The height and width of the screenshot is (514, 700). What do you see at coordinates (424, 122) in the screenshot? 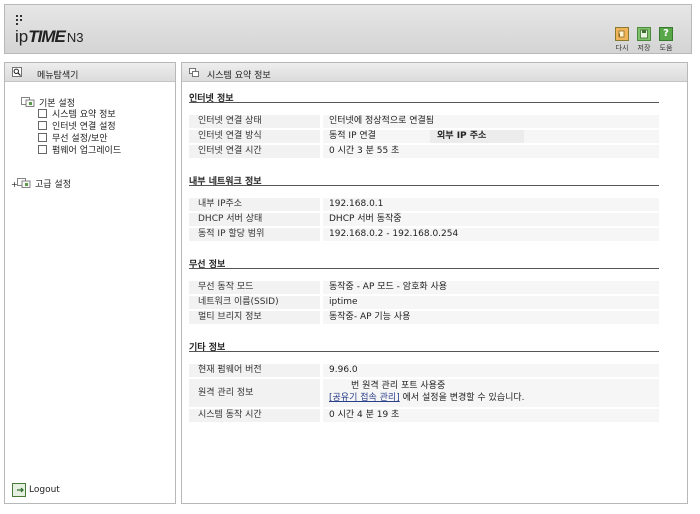
I see `table-row: 인터넷 연결 상태 인터넷에 정상적으로 연결됨` at bounding box center [424, 122].